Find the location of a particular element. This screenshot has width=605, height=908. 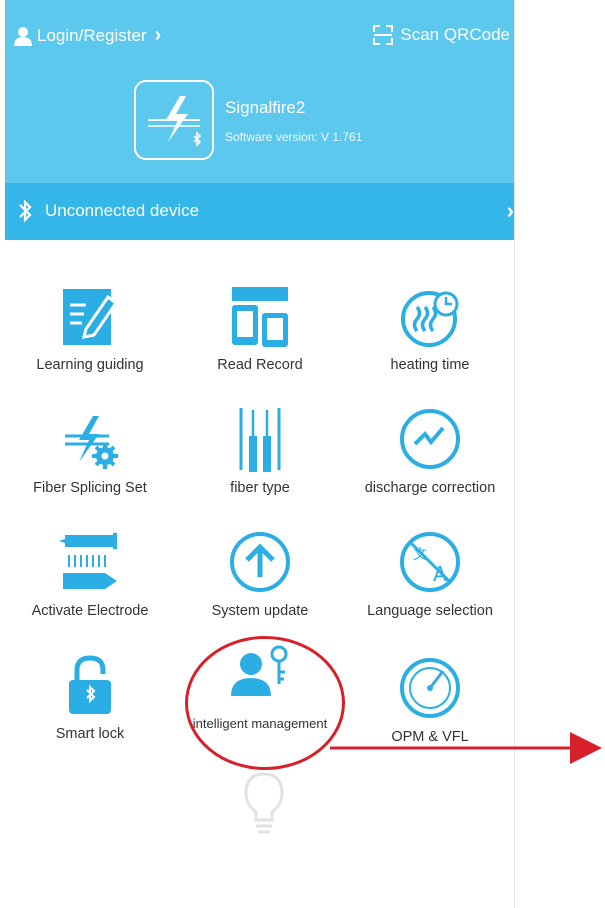

device-connection-bar: Unconnected device › is located at coordinates (259, 211).